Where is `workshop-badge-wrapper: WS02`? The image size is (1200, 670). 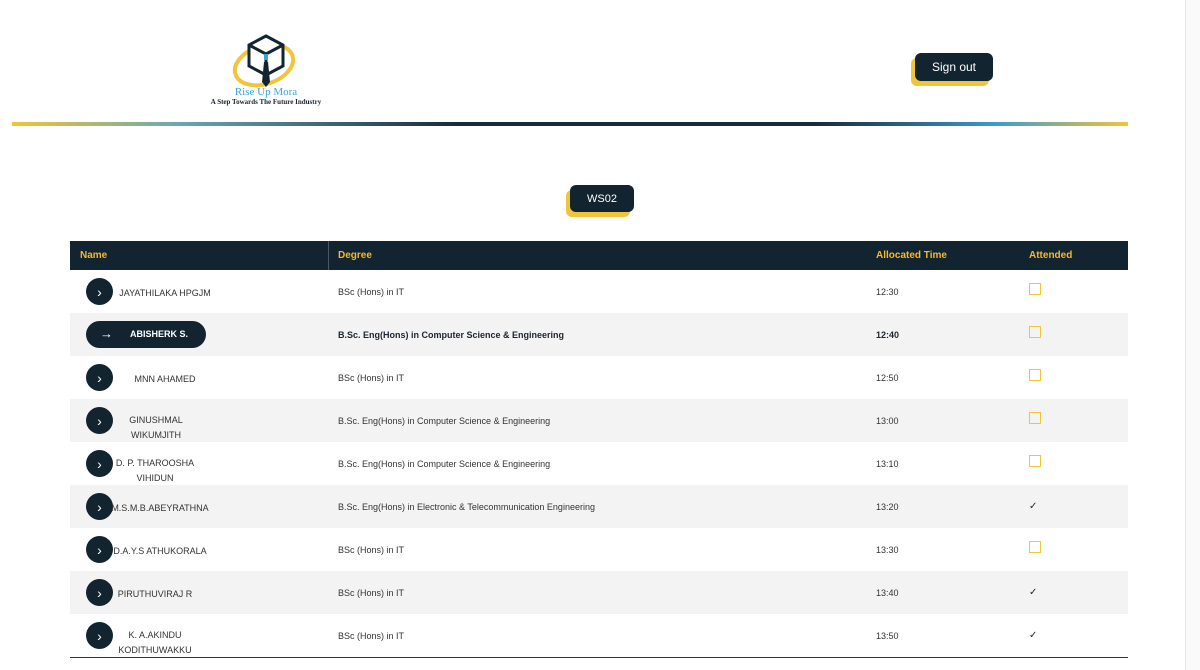
workshop-badge-wrapper: WS02 is located at coordinates (600, 201).